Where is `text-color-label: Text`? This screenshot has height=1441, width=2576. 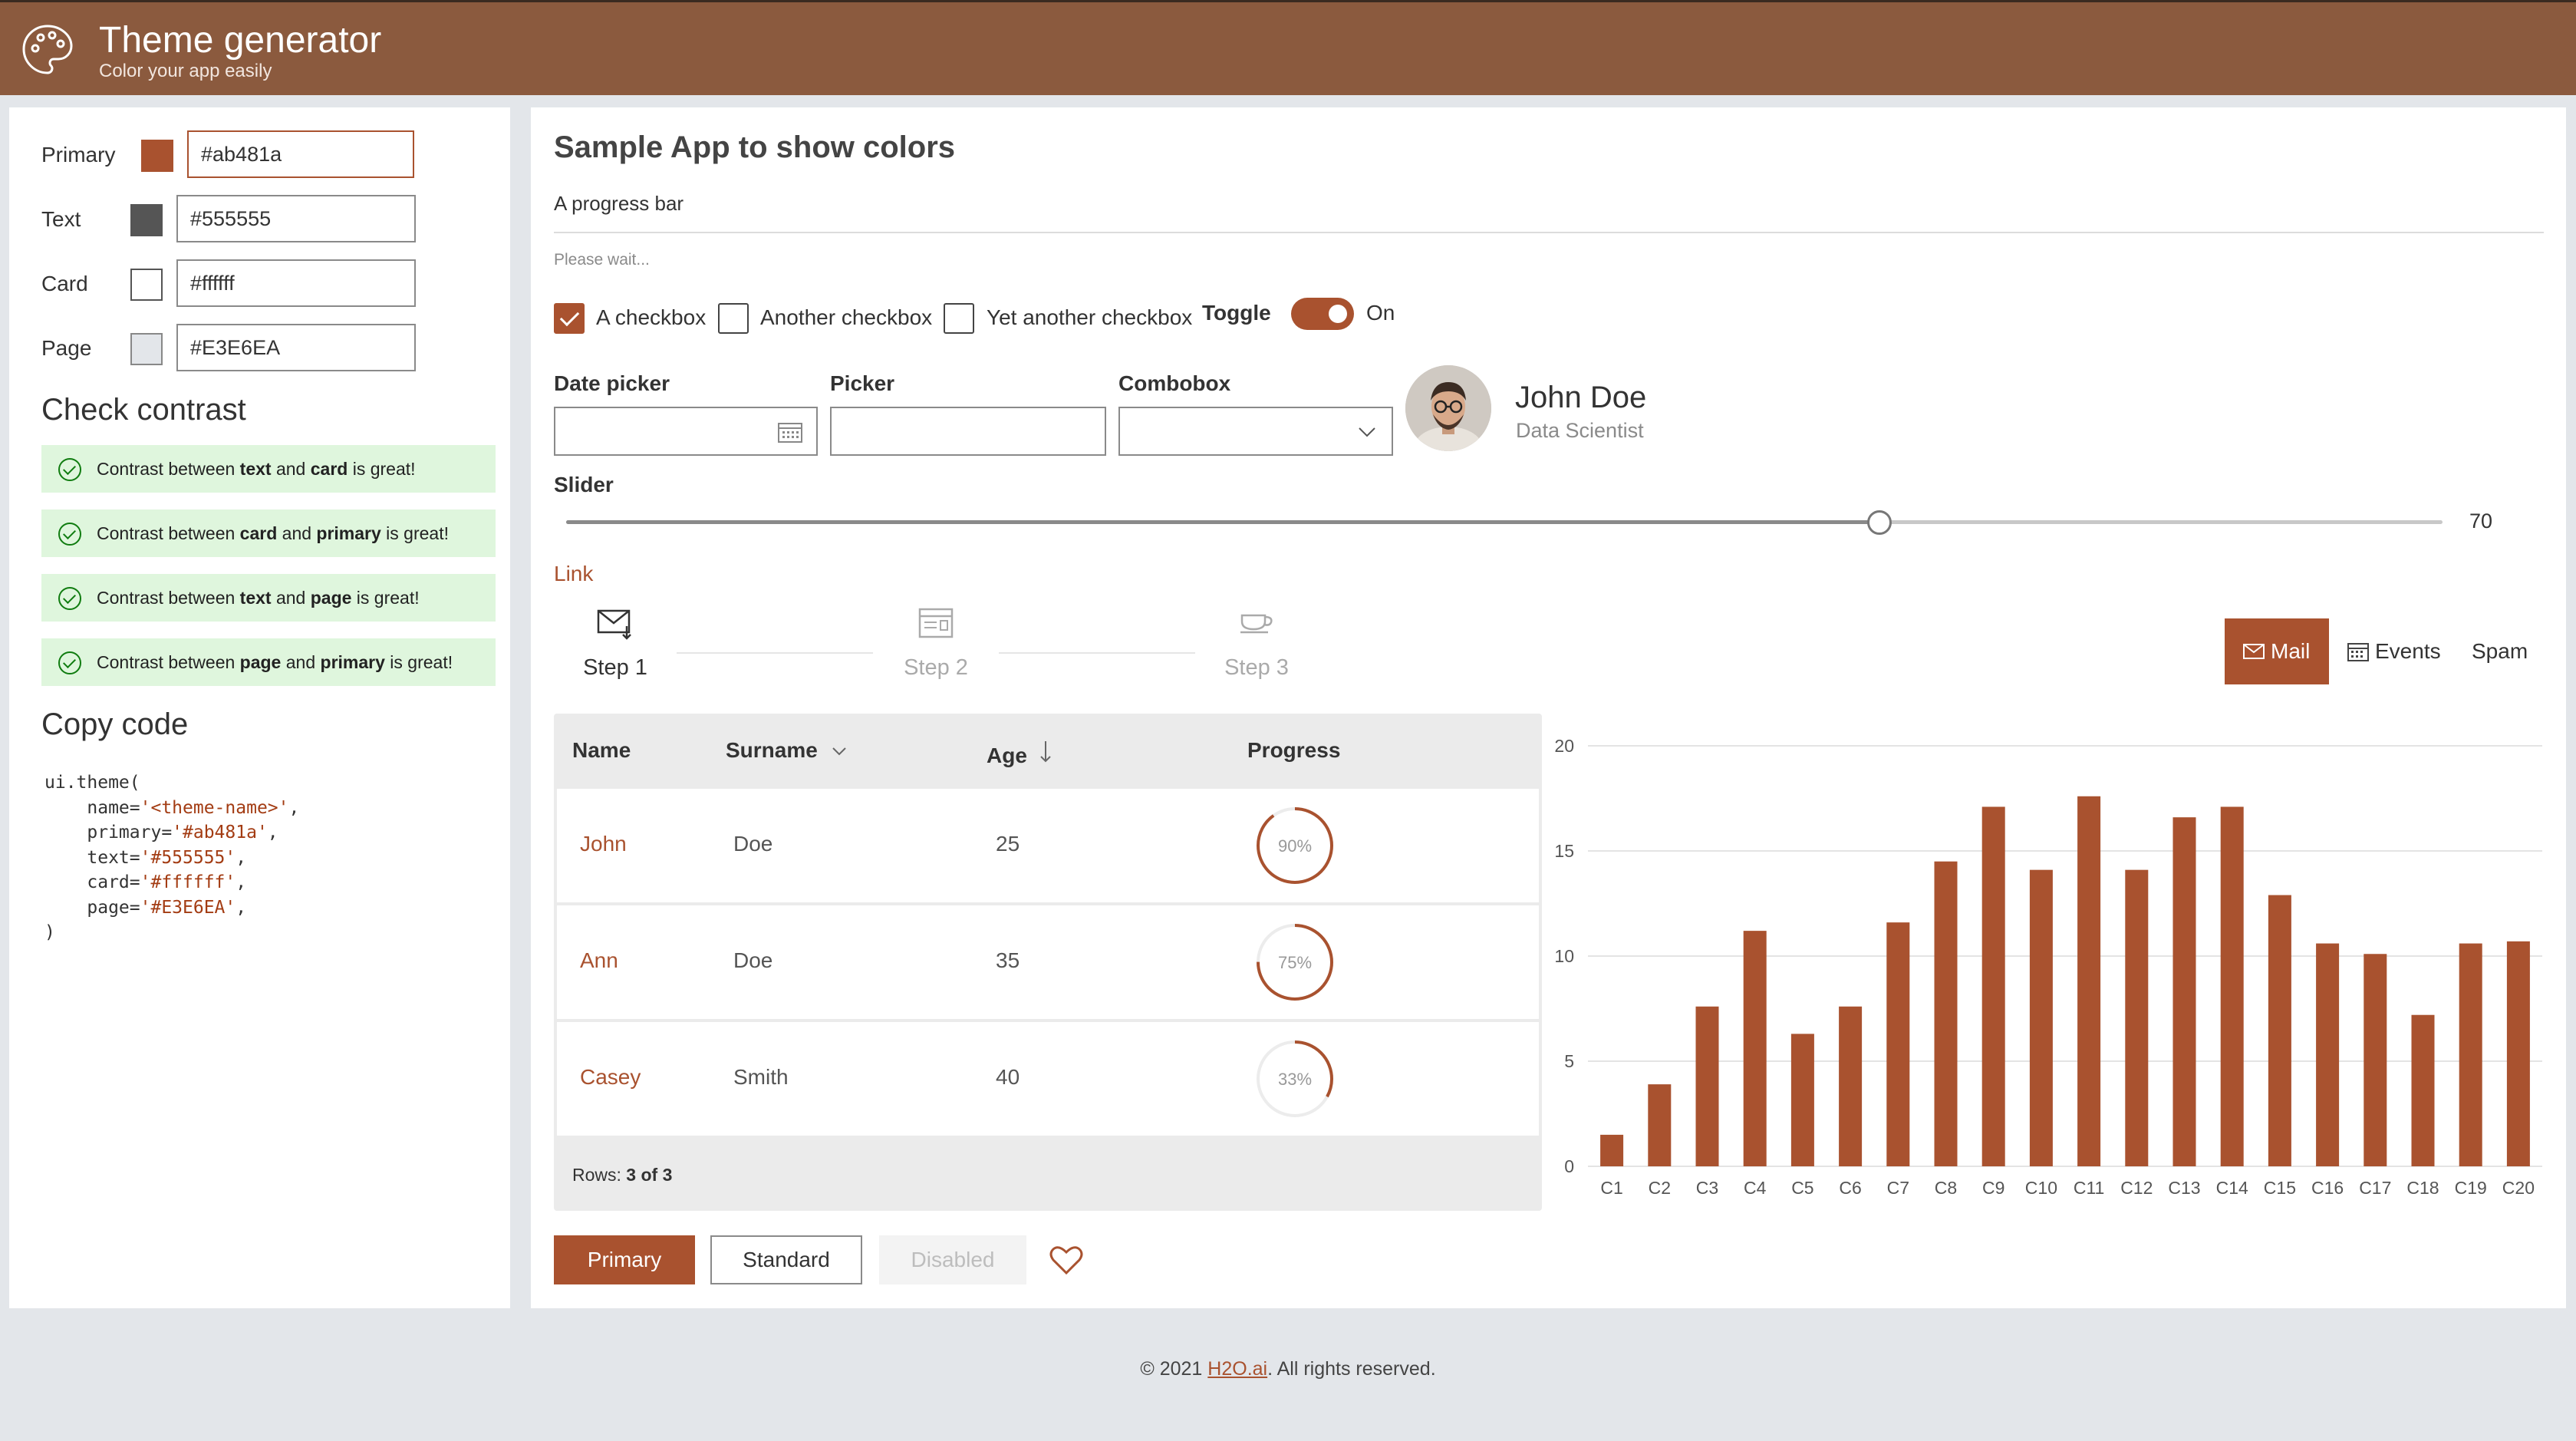 text-color-label: Text is located at coordinates (61, 219).